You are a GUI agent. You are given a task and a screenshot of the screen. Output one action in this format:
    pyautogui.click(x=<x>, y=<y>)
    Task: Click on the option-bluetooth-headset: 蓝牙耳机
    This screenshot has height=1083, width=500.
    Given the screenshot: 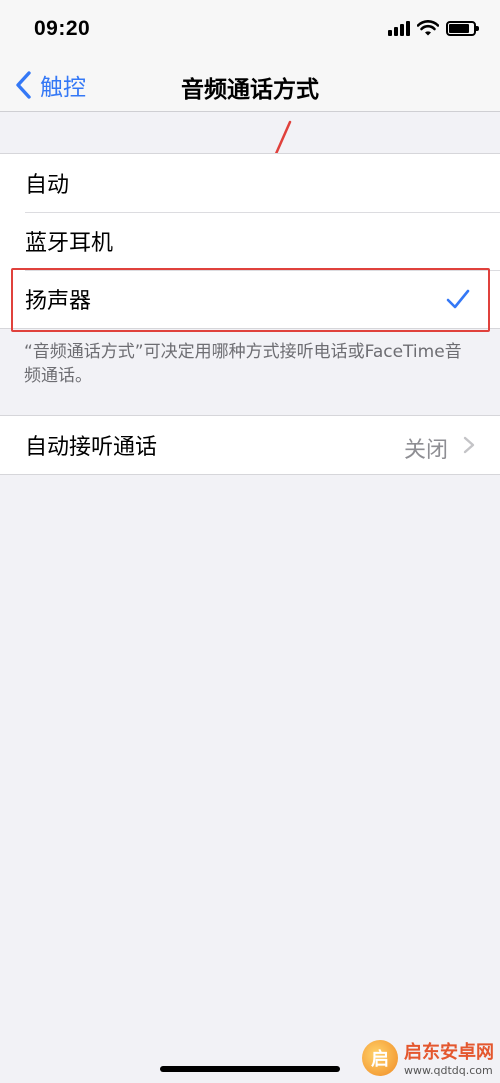 What is the action you would take?
    pyautogui.click(x=250, y=241)
    